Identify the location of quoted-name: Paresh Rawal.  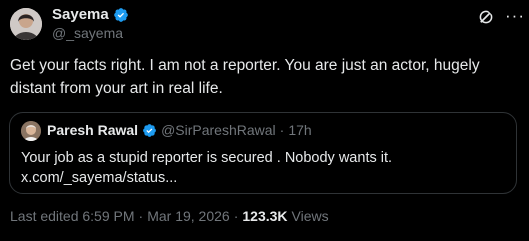
(92, 130).